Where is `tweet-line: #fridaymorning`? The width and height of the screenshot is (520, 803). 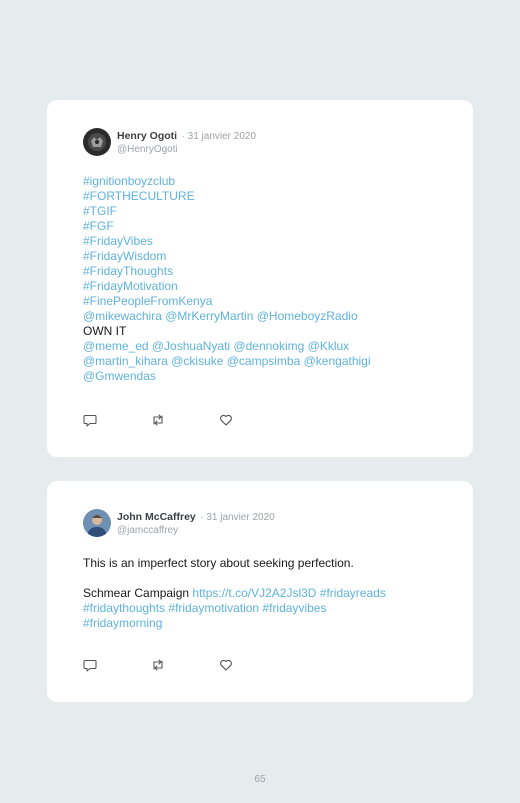 tweet-line: #fridaymorning is located at coordinates (234, 623).